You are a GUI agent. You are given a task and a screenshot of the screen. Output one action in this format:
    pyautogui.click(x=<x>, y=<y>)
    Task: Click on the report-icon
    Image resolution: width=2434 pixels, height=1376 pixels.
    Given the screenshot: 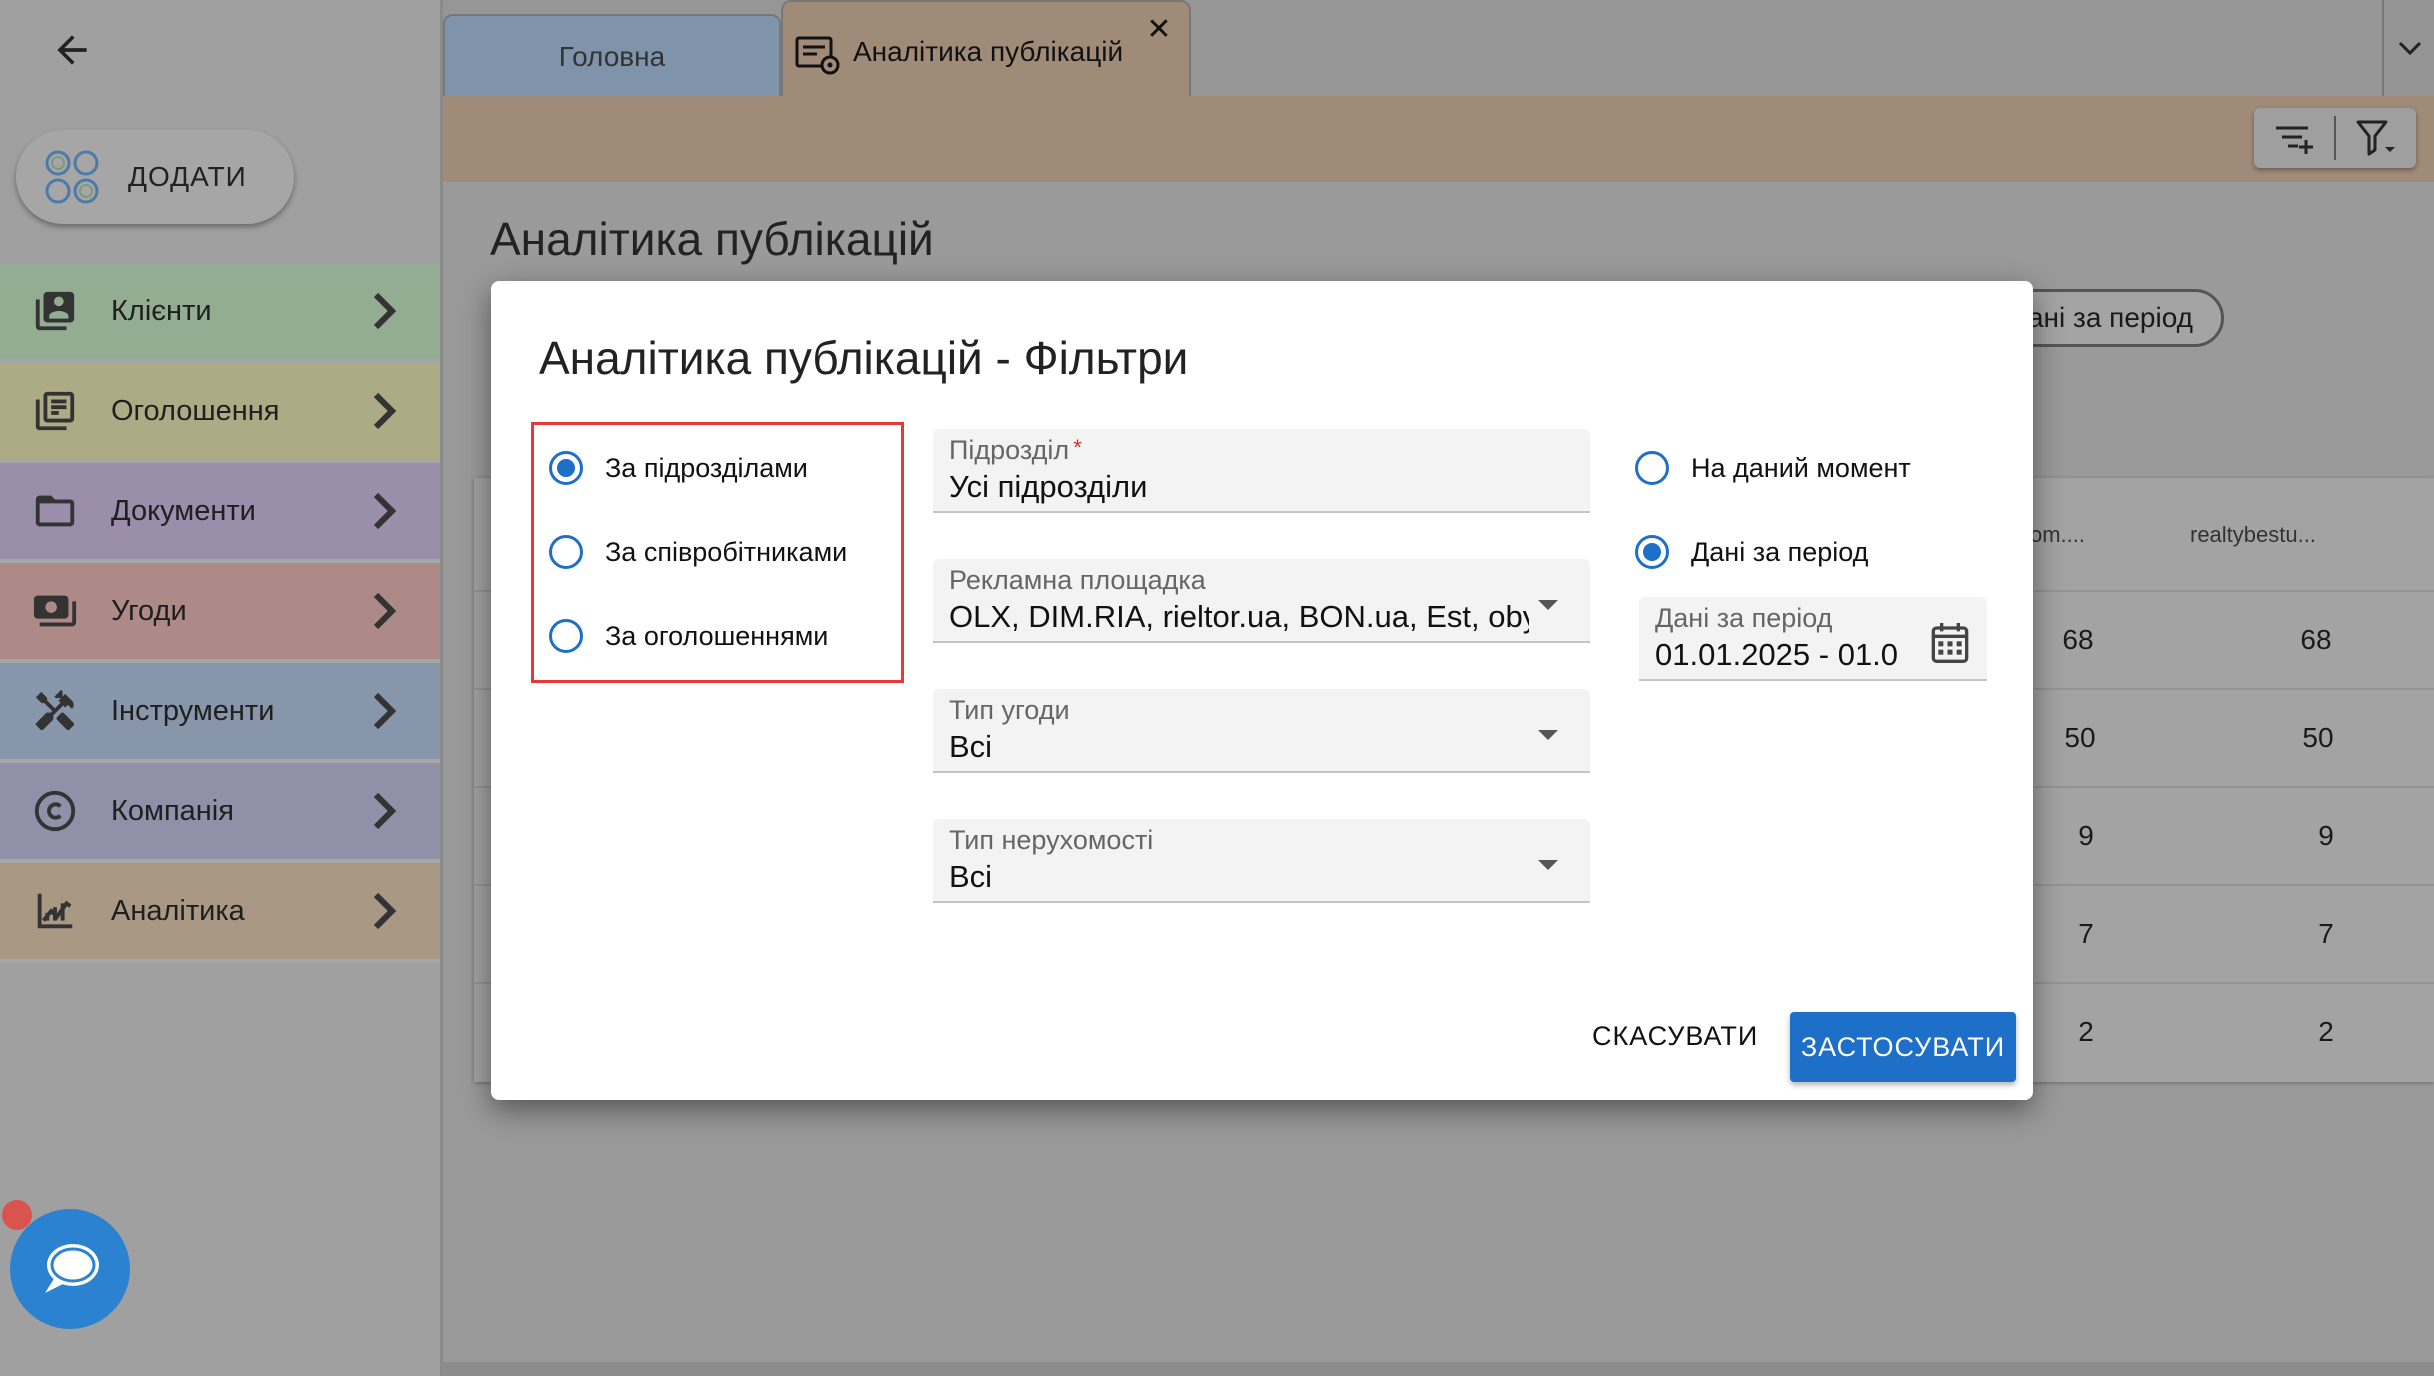 What is the action you would take?
    pyautogui.click(x=817, y=55)
    